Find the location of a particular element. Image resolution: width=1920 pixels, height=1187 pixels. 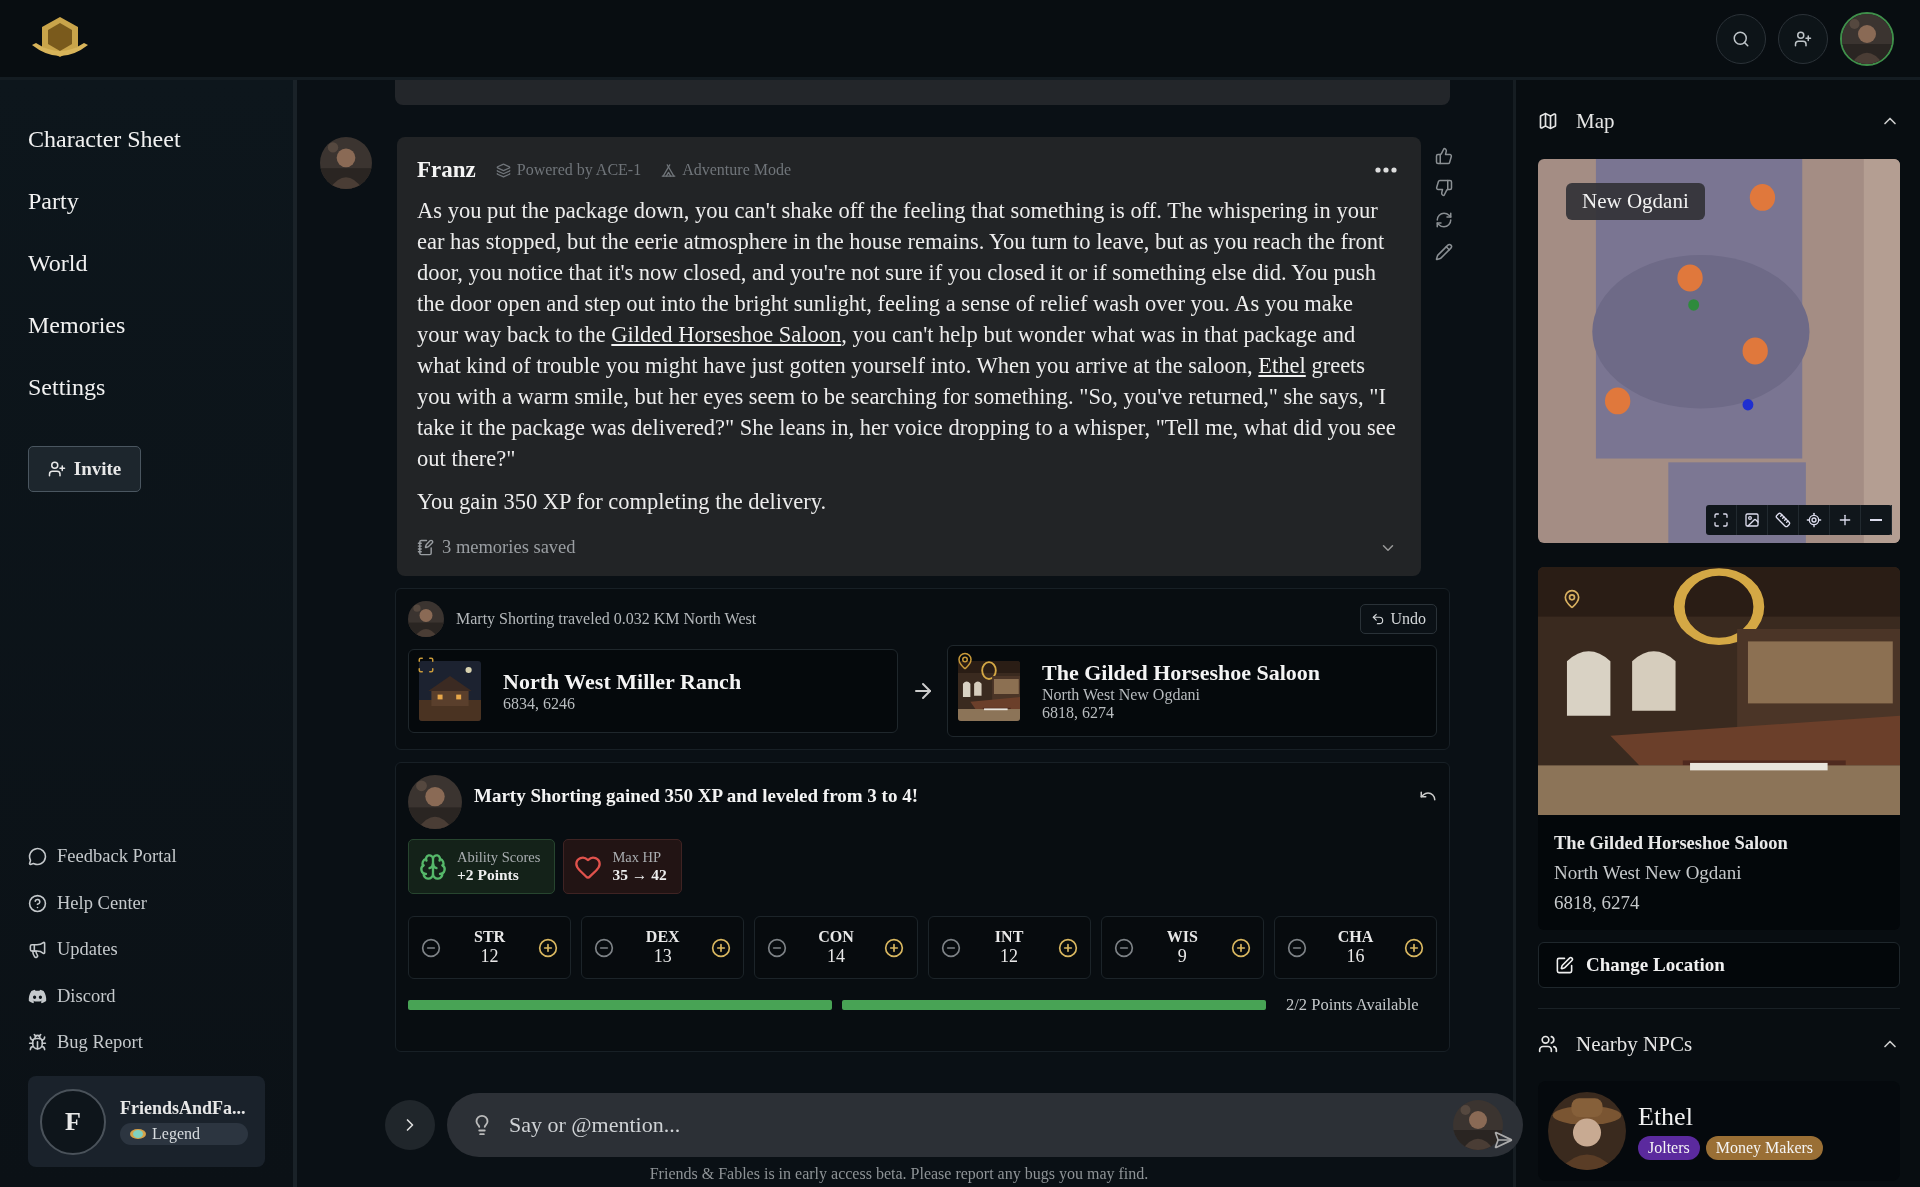

add-friend-button is located at coordinates (1803, 38).